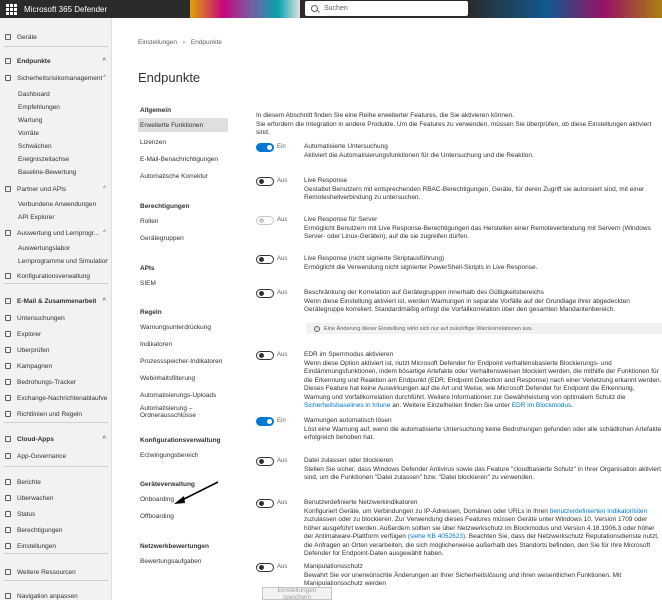  I want to click on nav-item: Lernprogramme und Simulationen, so click(56, 261).